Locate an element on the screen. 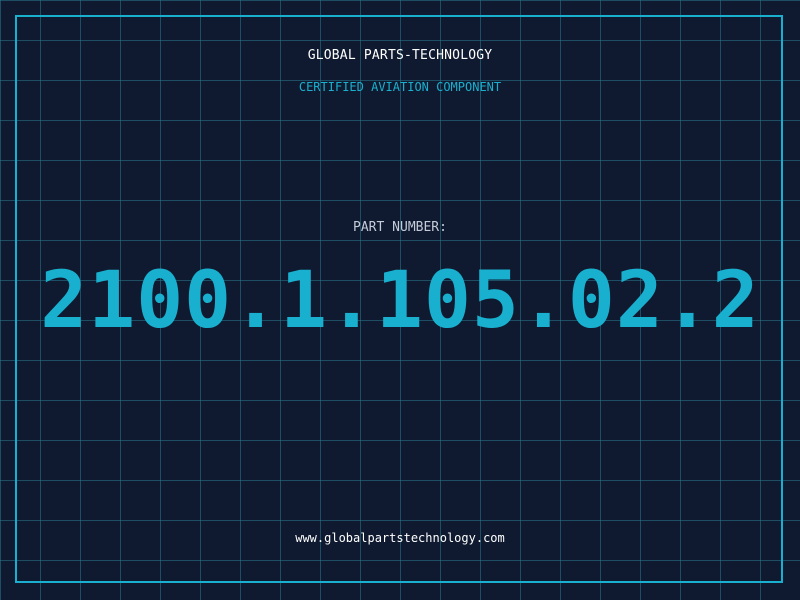  part-number-value: 2100.1.105.02.2 is located at coordinates (400, 301).